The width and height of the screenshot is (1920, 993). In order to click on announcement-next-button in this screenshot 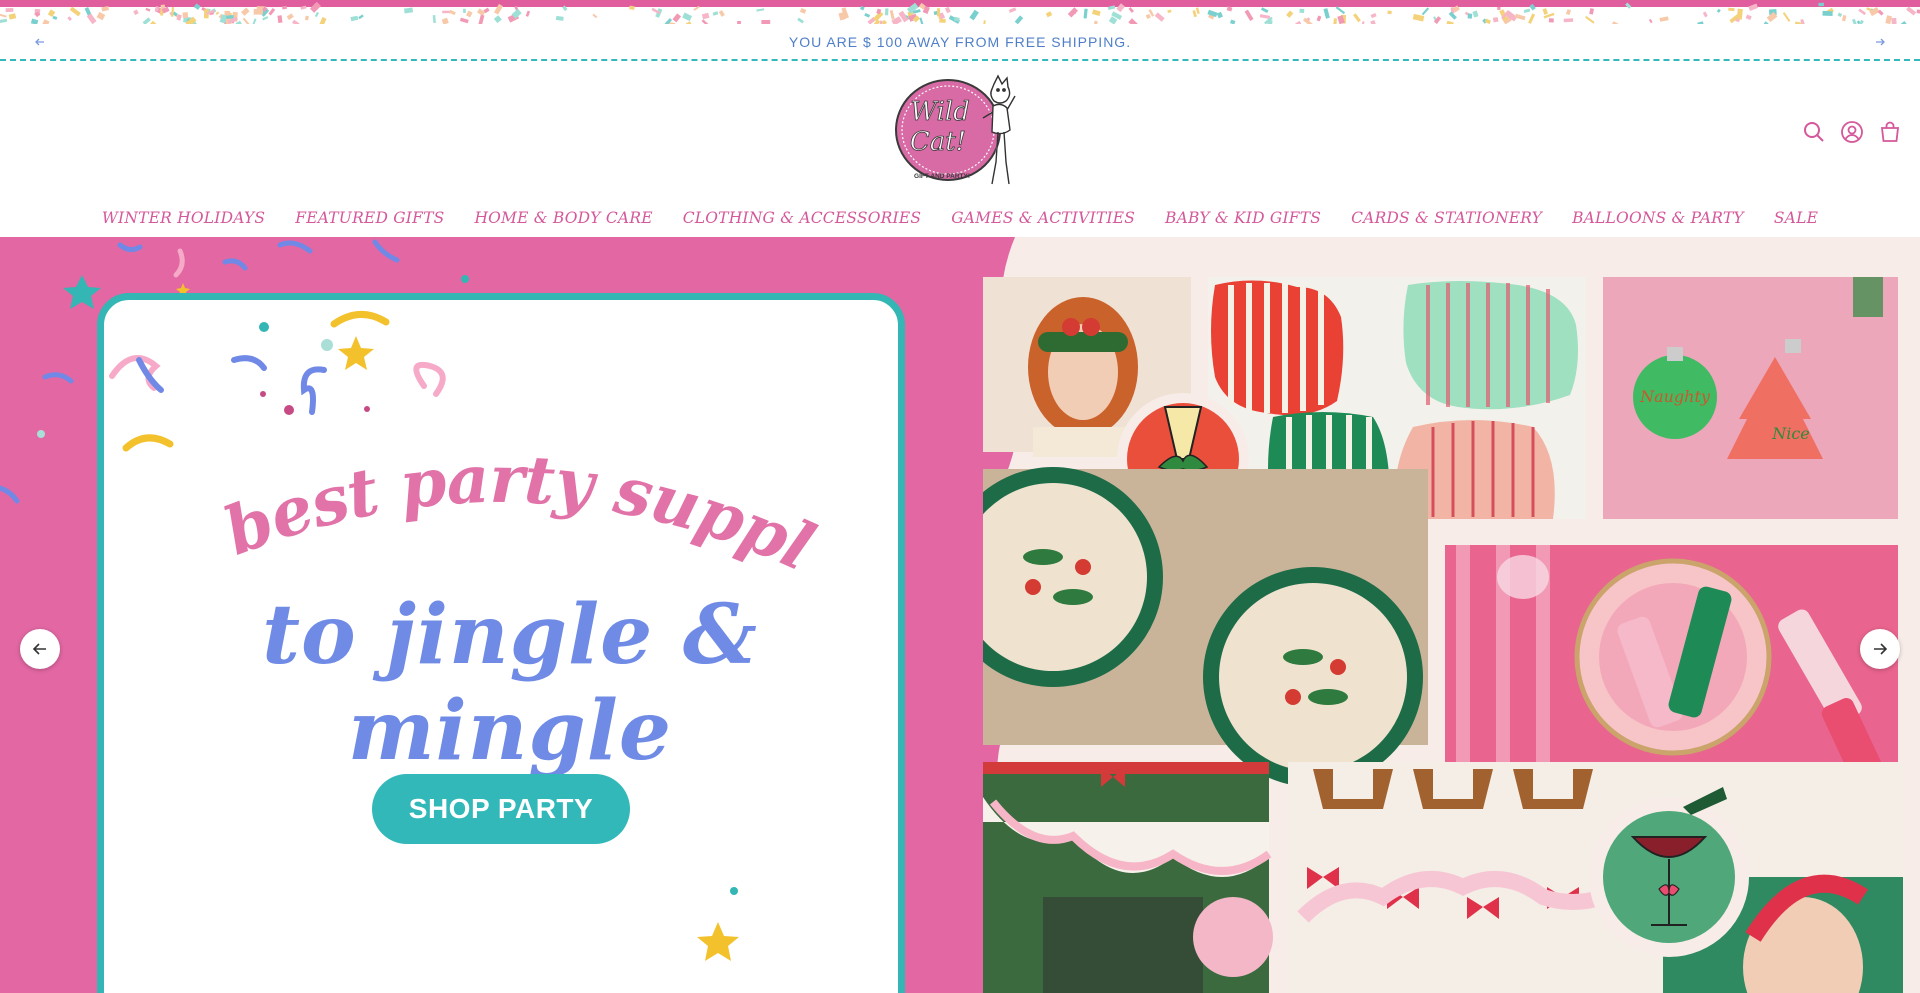, I will do `click(1880, 42)`.